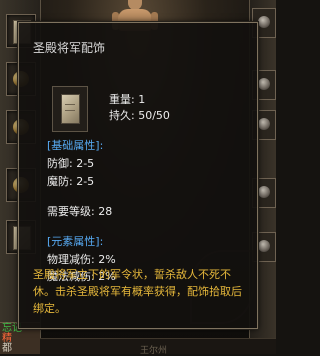 This screenshot has height=356, width=320. I want to click on required-level: 需要等级: 28, so click(80, 211).